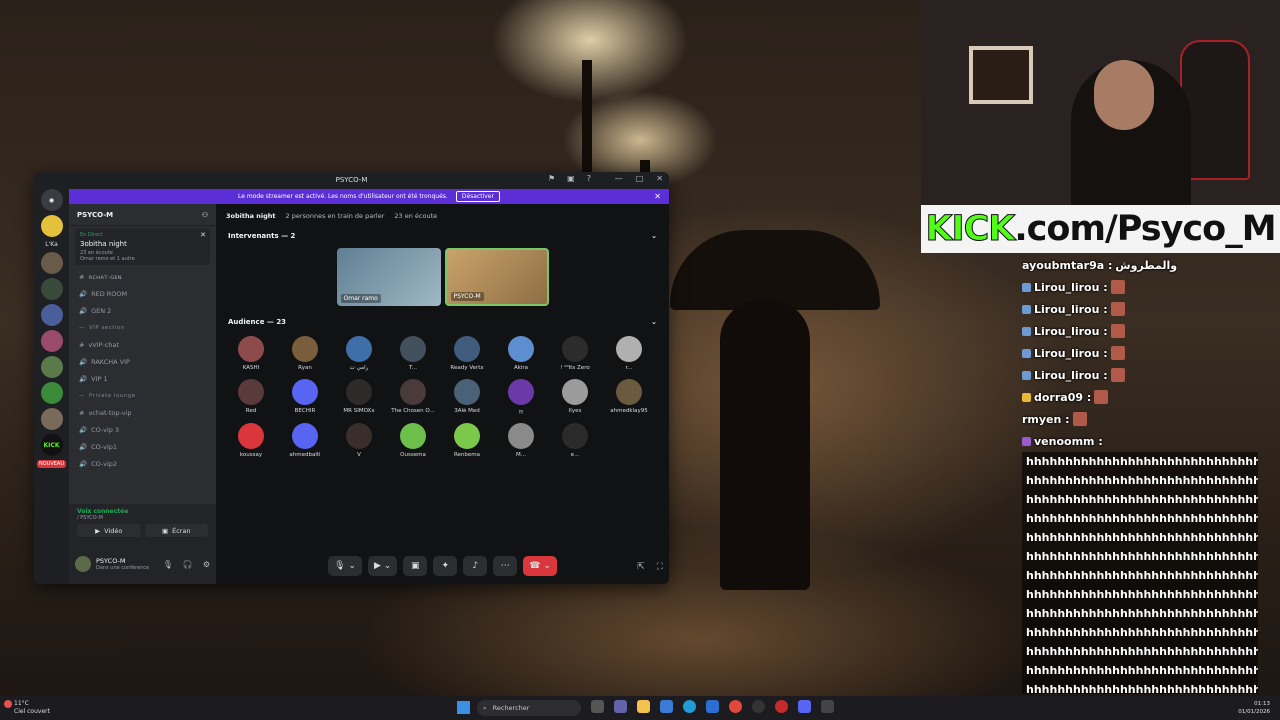  What do you see at coordinates (142, 463) in the screenshot?
I see `channel-item: 🔊 CO-vip2` at bounding box center [142, 463].